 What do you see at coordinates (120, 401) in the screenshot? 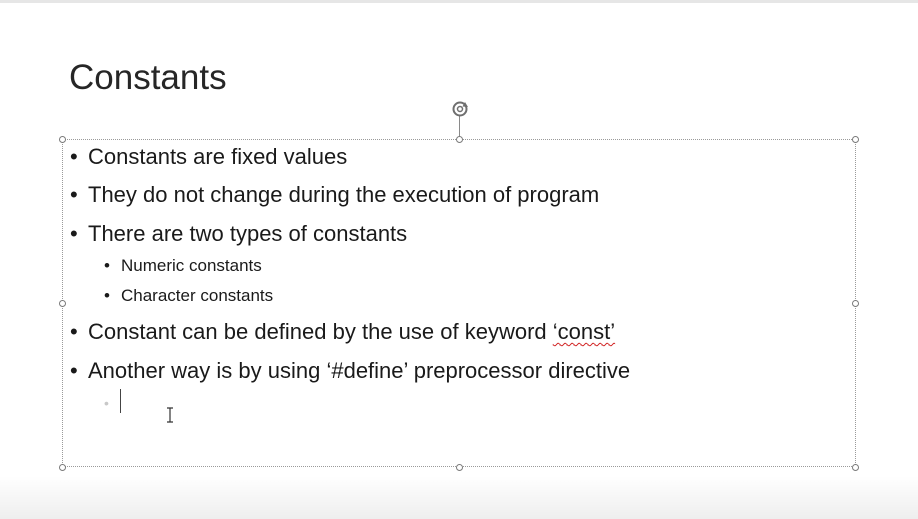
I see `text-caret` at bounding box center [120, 401].